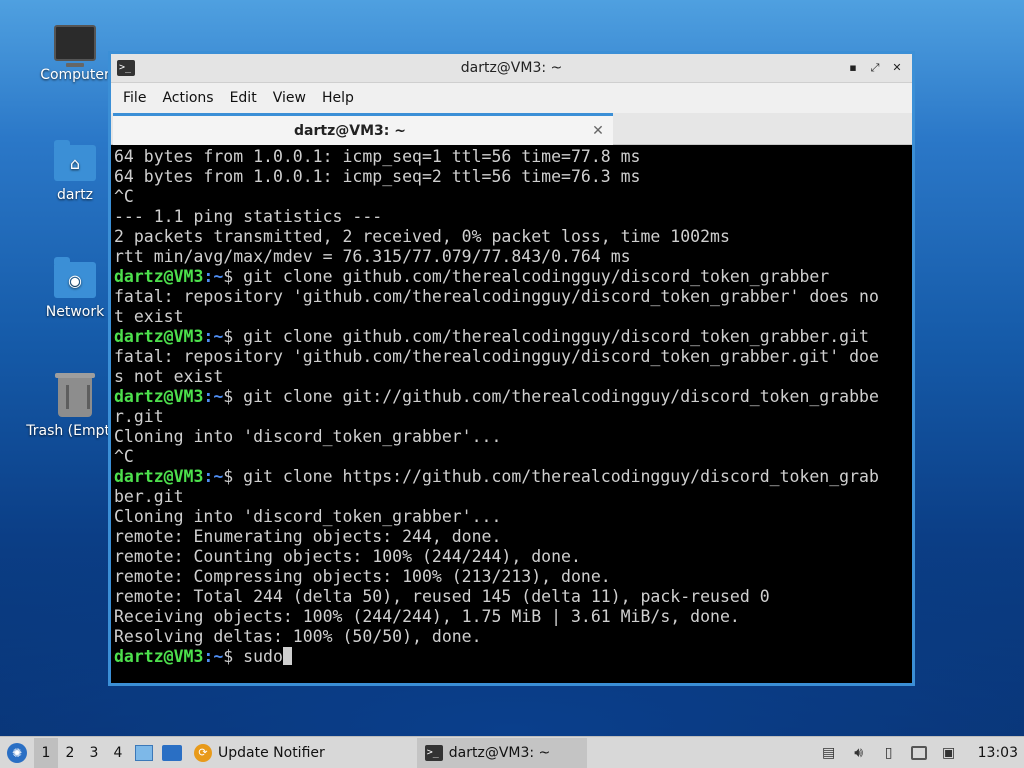 The height and width of the screenshot is (768, 1024). Describe the element at coordinates (271, 752) in the screenshot. I see `task-label: Update Notifier` at that location.